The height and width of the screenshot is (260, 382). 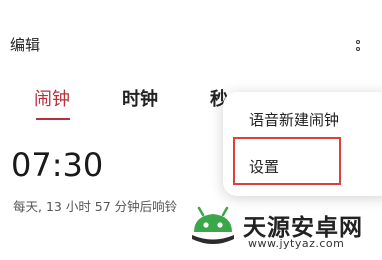 What do you see at coordinates (294, 119) in the screenshot?
I see `menu-item-voice-new-alarm: 语音新建闹钟` at bounding box center [294, 119].